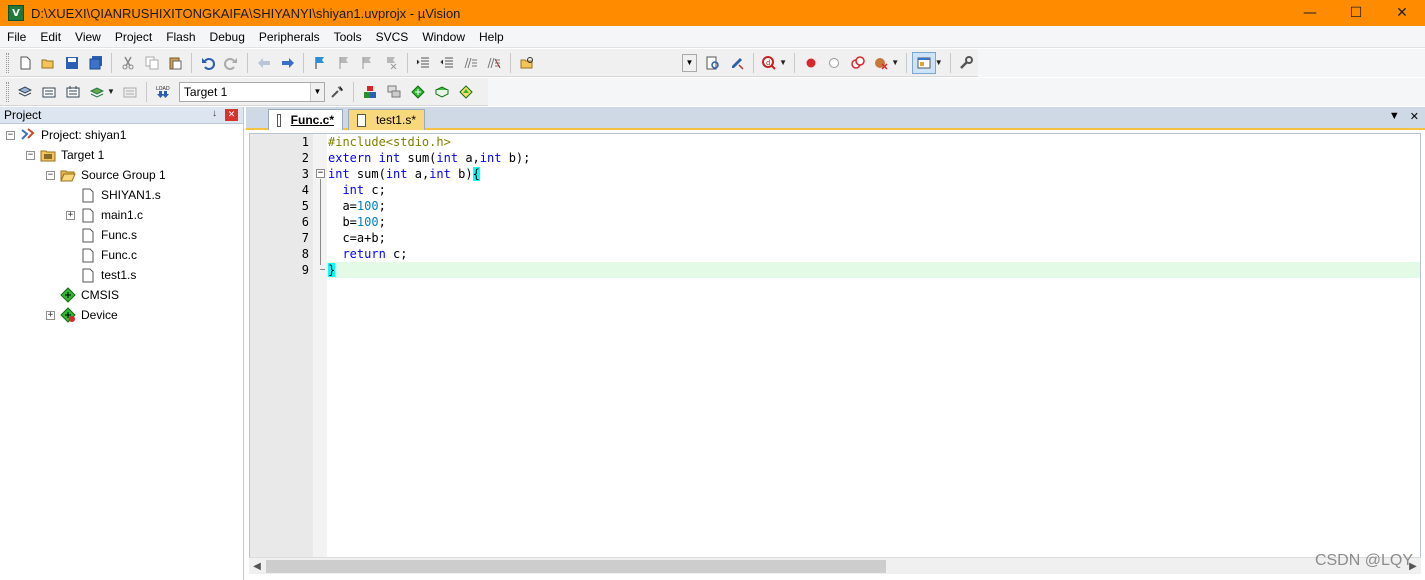 The width and height of the screenshot is (1425, 580). I want to click on find-combo-dropdown: ▼, so click(689, 62).